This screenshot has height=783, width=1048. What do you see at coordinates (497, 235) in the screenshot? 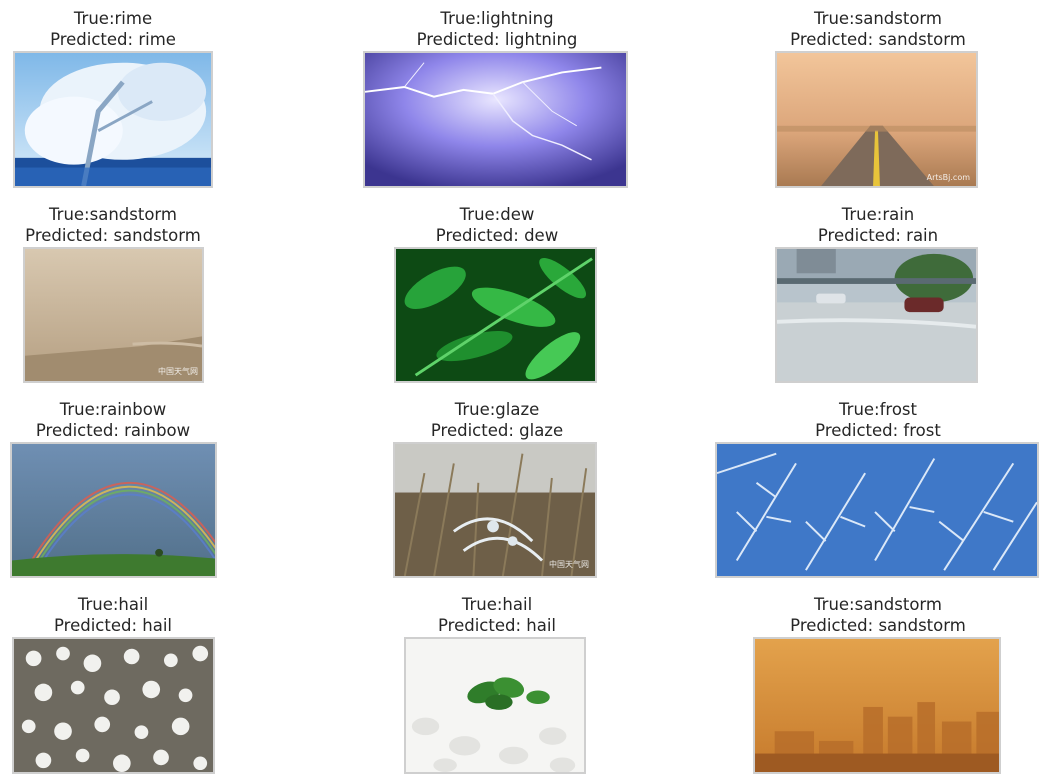
I see `predicted-label: Predicted: dew` at bounding box center [497, 235].